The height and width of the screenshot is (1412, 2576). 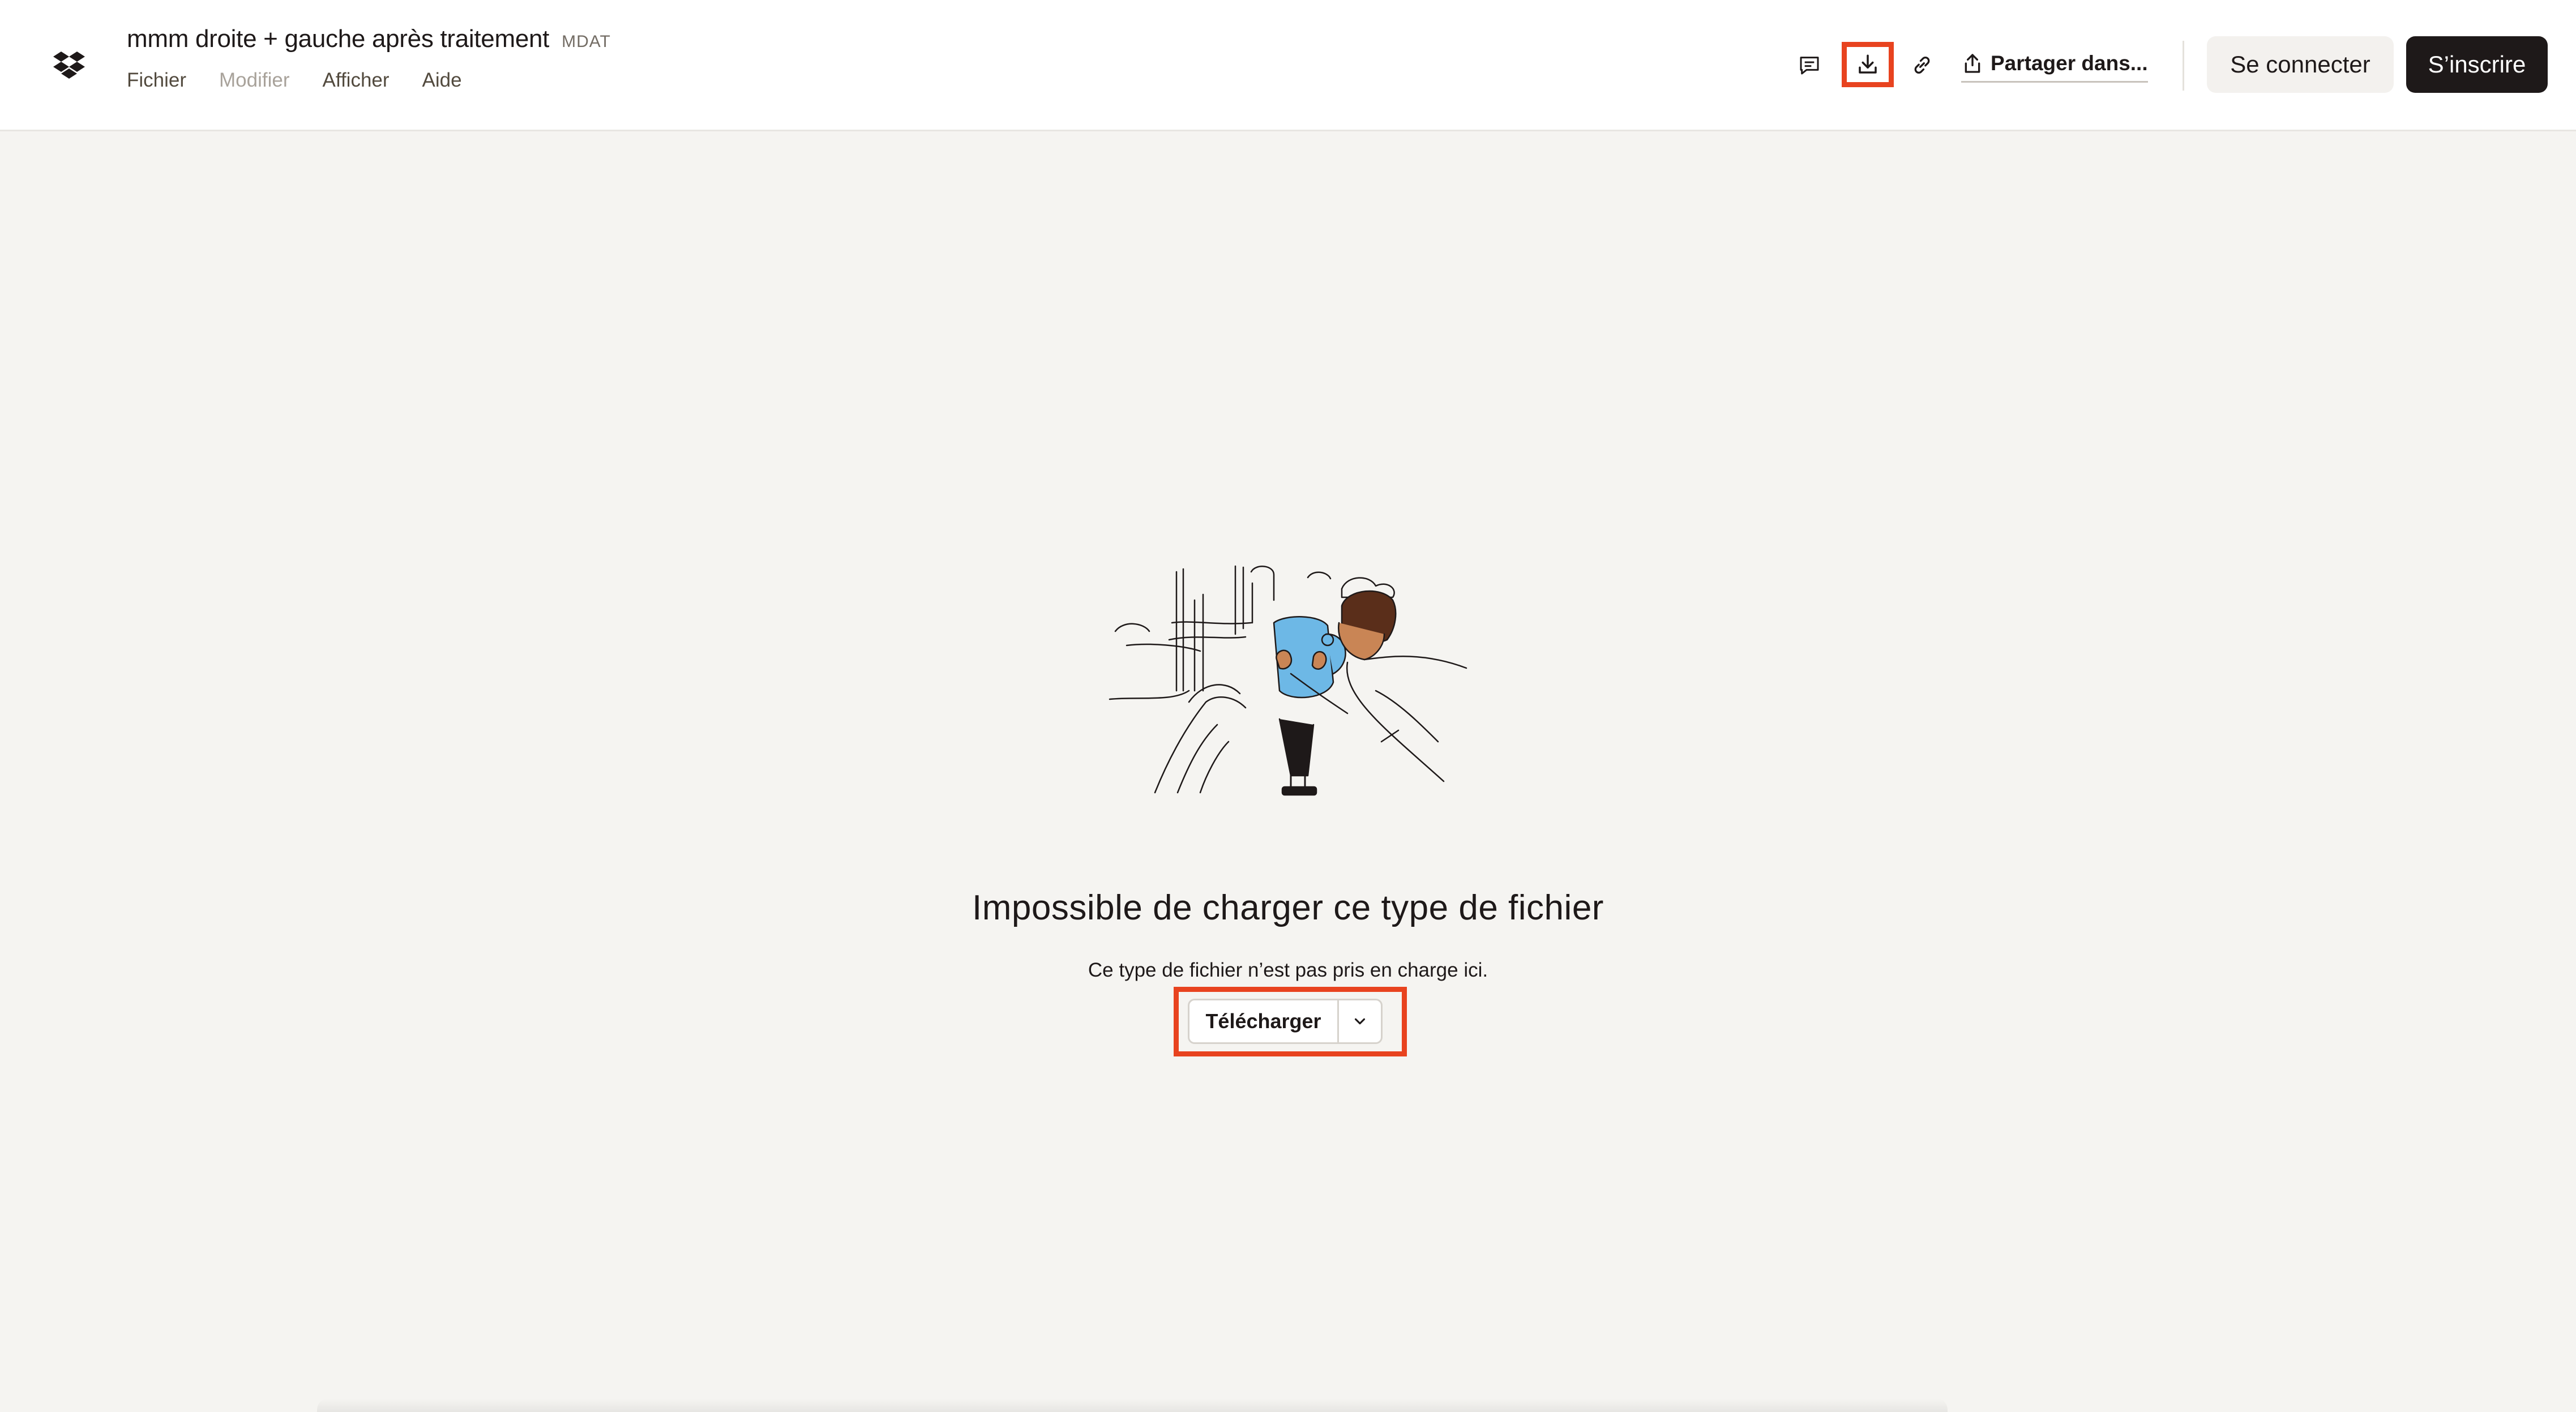 What do you see at coordinates (1972, 63) in the screenshot?
I see `share-icon` at bounding box center [1972, 63].